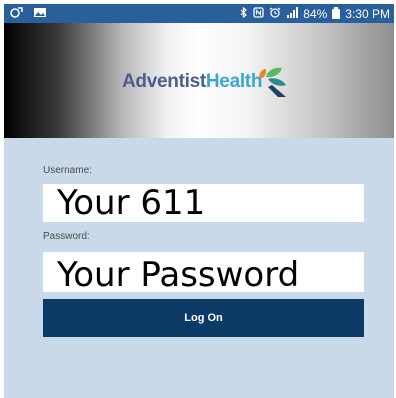 This screenshot has height=398, width=396. Describe the element at coordinates (203, 272) in the screenshot. I see `password-field: Your Password` at that location.